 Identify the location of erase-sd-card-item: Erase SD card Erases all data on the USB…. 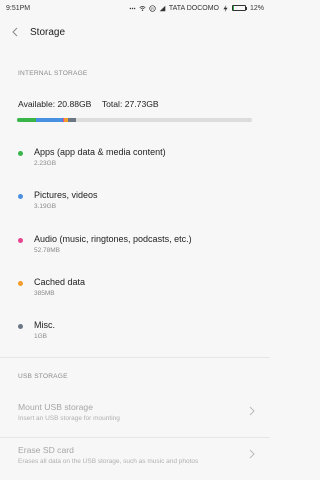
(135, 462).